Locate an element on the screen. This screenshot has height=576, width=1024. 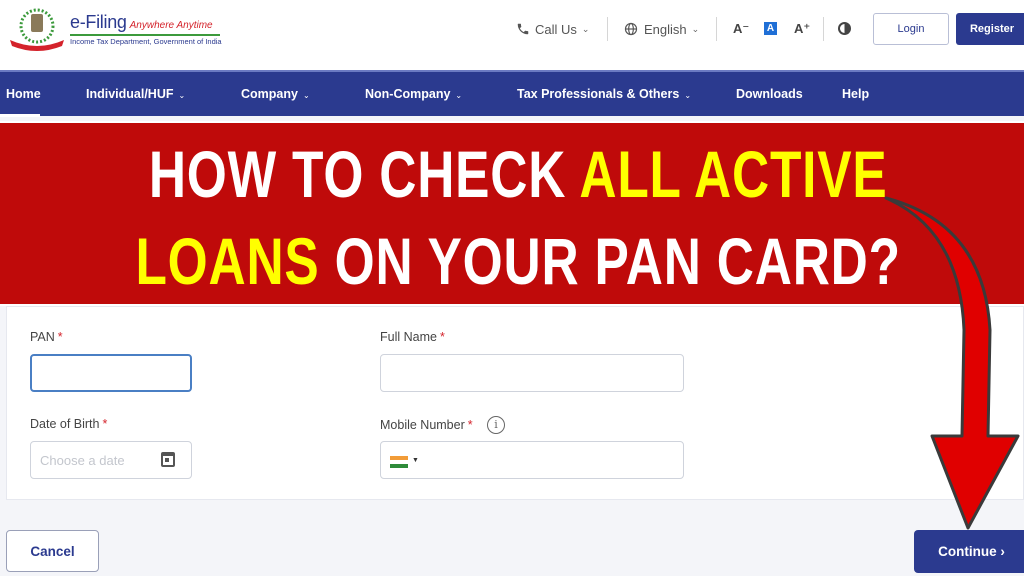
dob-label: Date of Birth * is located at coordinates (69, 424).